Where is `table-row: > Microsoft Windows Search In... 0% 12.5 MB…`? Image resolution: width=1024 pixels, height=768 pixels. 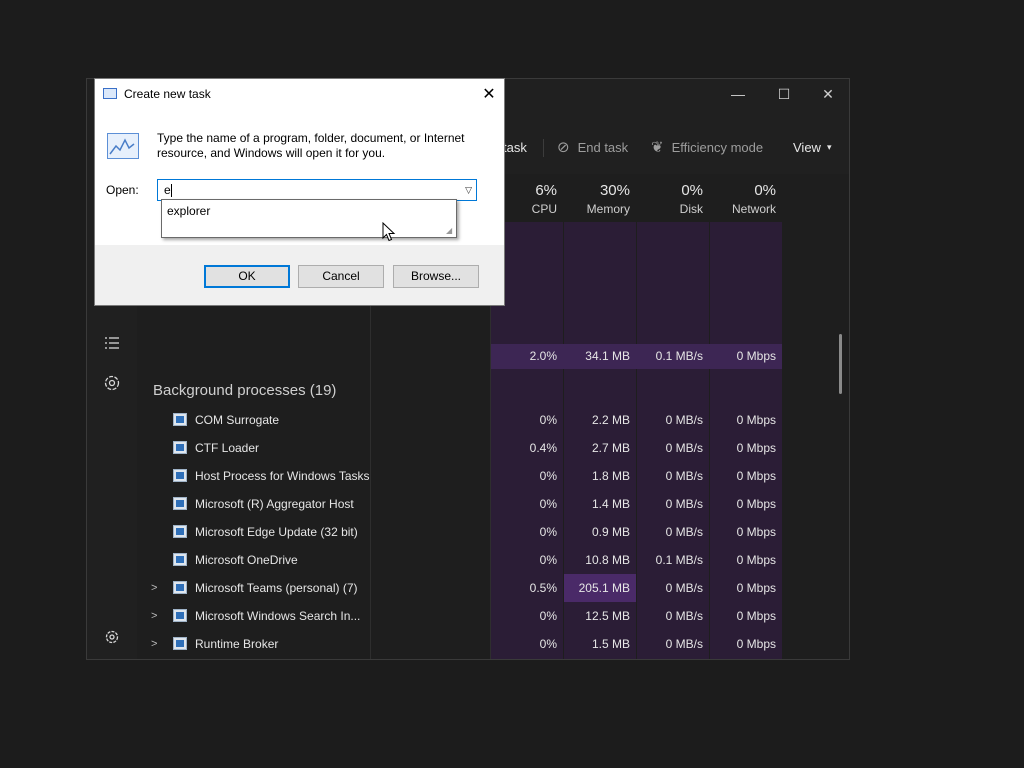
table-row: > Microsoft Windows Search In... 0% 12.5 MB… is located at coordinates (493, 616).